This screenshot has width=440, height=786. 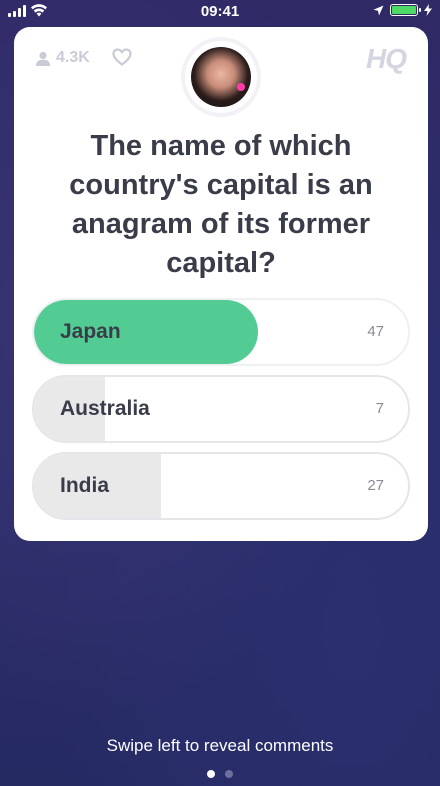 I want to click on answer-label: India, so click(x=85, y=485).